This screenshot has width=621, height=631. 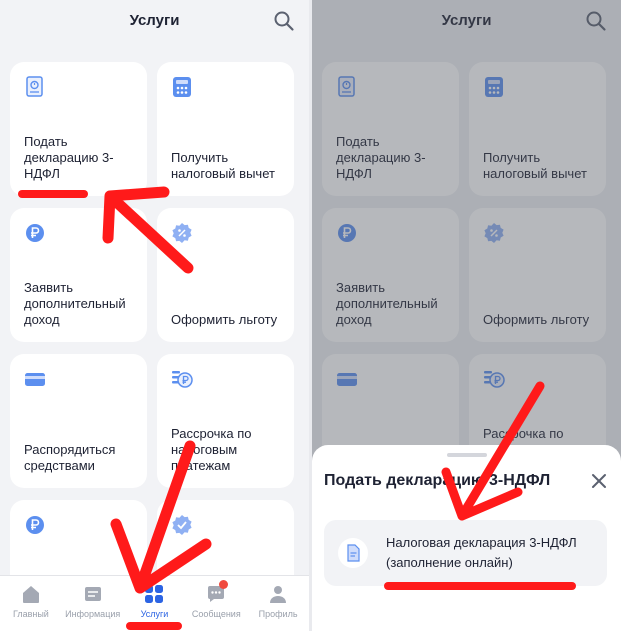 I want to click on option-icon-wrap, so click(x=353, y=553).